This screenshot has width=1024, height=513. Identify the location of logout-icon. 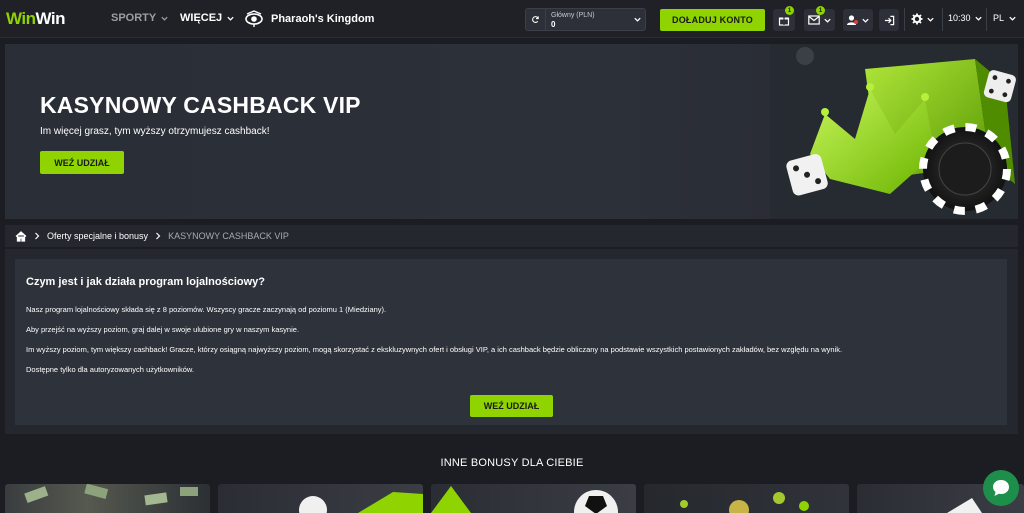
(889, 20).